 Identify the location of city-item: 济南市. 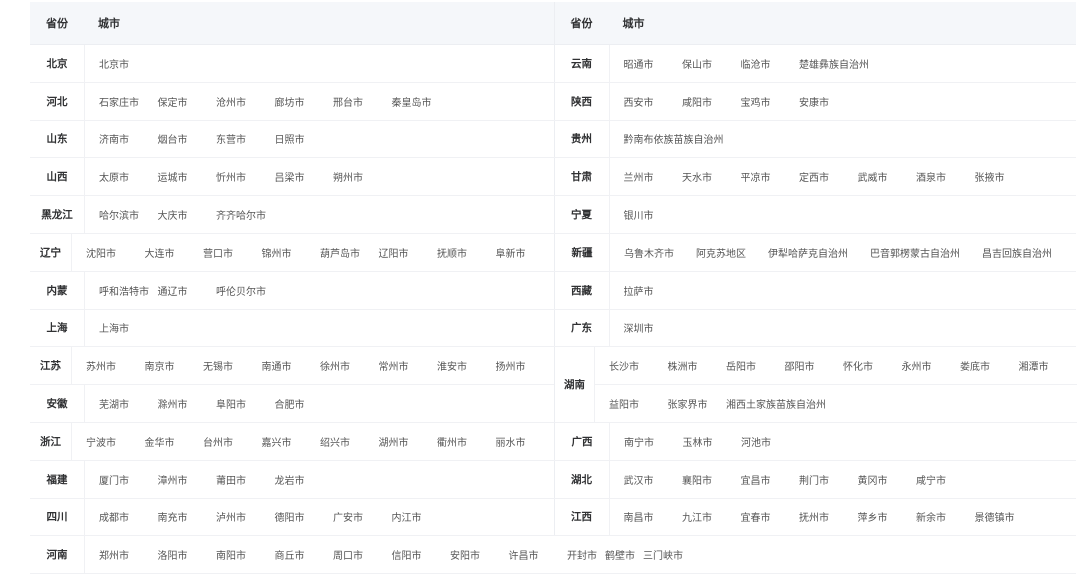
(114, 141).